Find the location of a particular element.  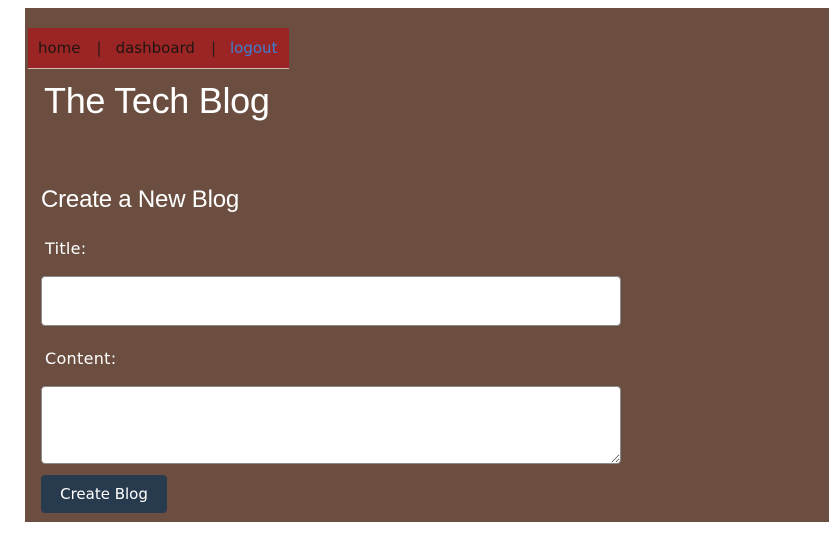

top-nav: home | dashboard | logout is located at coordinates (158, 48).